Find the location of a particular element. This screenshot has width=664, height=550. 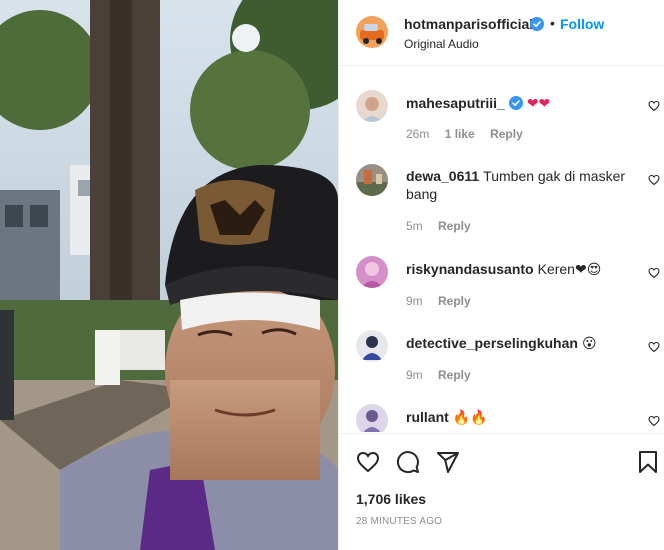

comment-body: 😮 is located at coordinates (589, 343).